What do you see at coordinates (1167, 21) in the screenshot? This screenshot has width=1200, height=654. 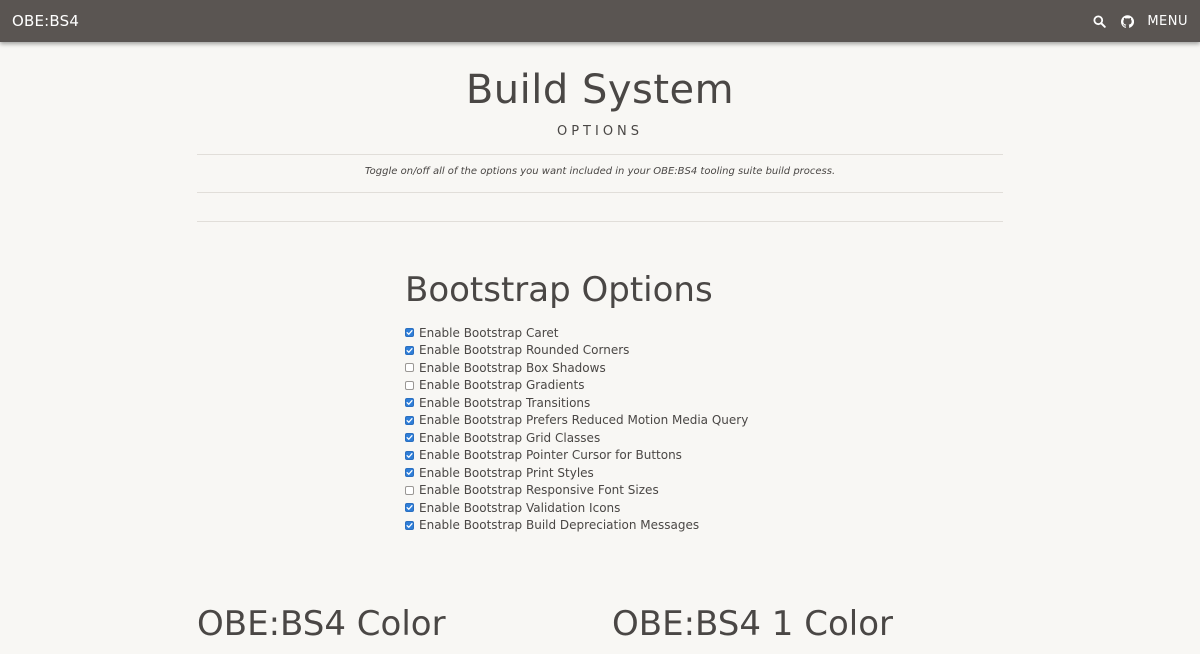 I see `menu-button: MENU` at bounding box center [1167, 21].